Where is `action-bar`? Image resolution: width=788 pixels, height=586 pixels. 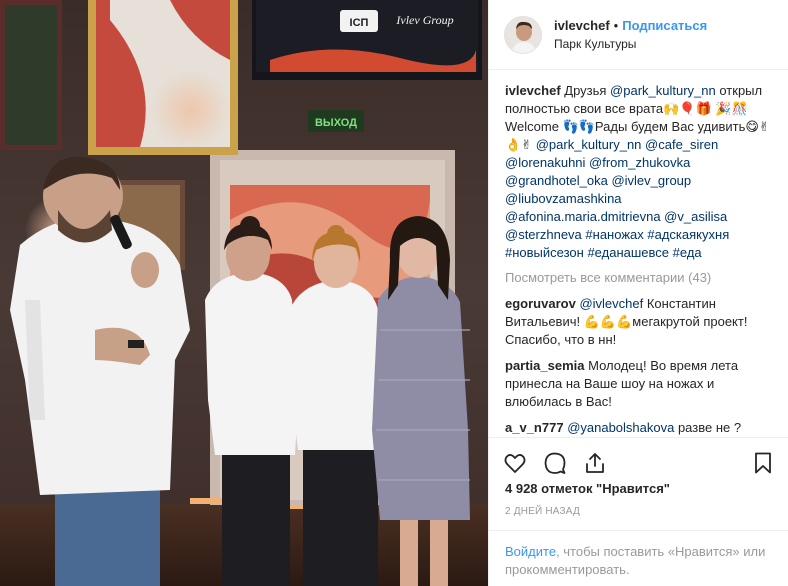
action-bar is located at coordinates (638, 458).